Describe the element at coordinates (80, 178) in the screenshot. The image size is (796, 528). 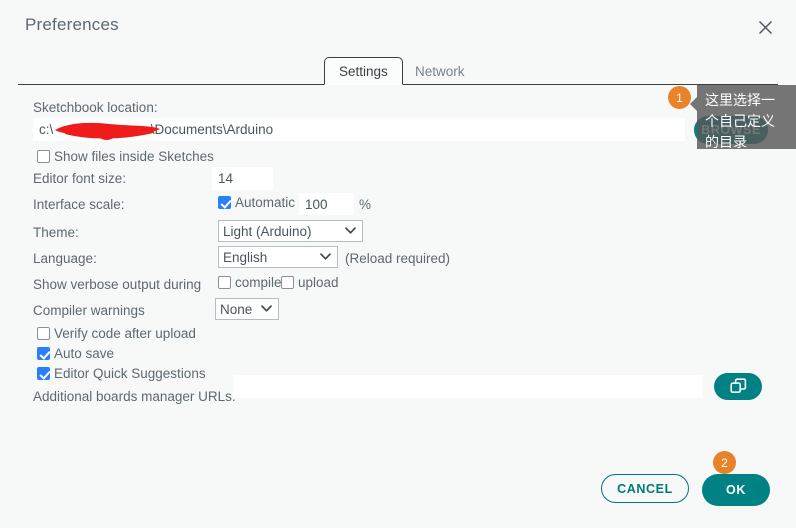
I see `editor-font-size-label: Editor font size:` at that location.